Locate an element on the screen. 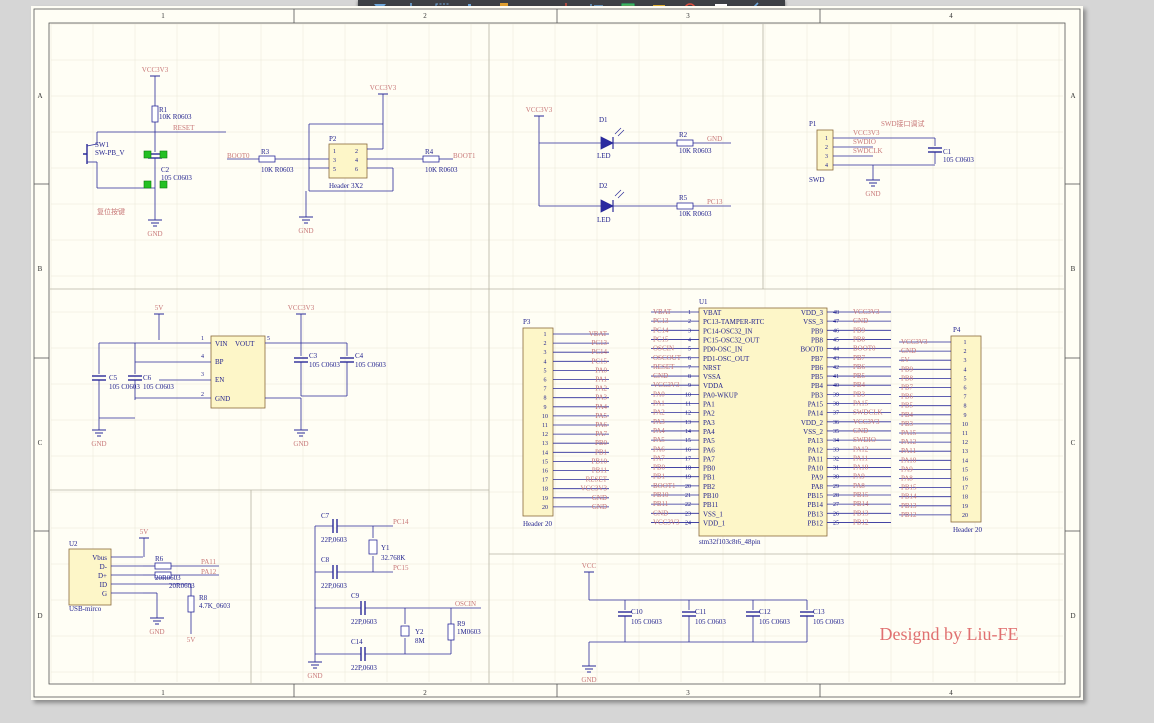 This screenshot has width=1154, height=723. mcu-right-pin-num: 33 is located at coordinates (836, 450).